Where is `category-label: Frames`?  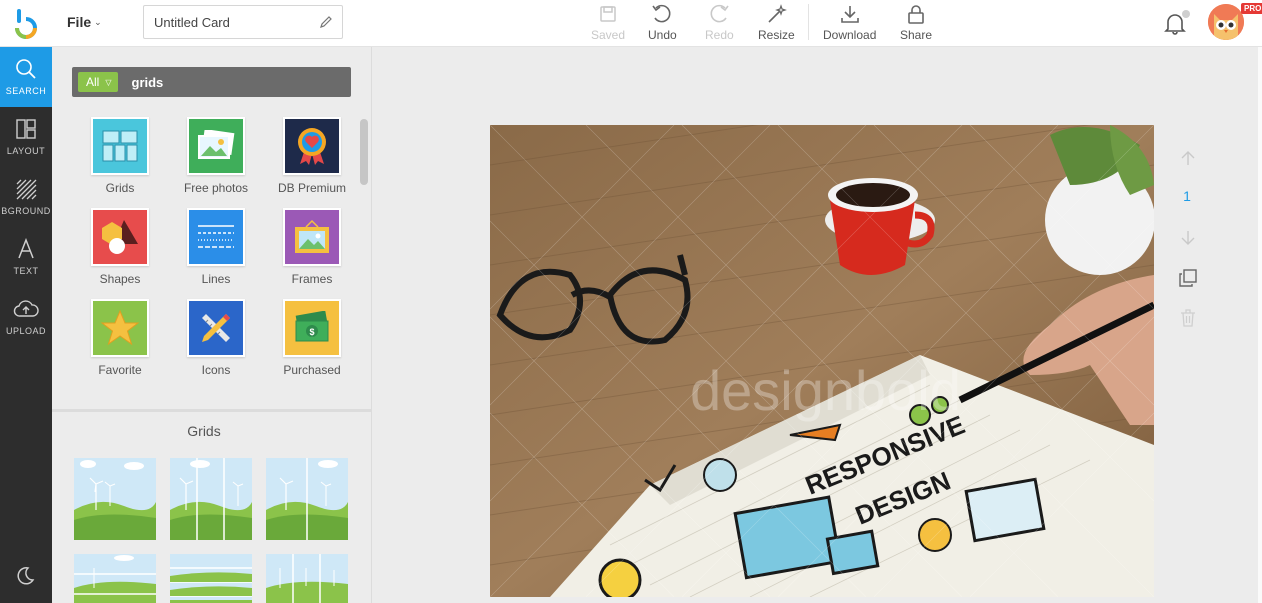
category-label: Frames is located at coordinates (312, 279).